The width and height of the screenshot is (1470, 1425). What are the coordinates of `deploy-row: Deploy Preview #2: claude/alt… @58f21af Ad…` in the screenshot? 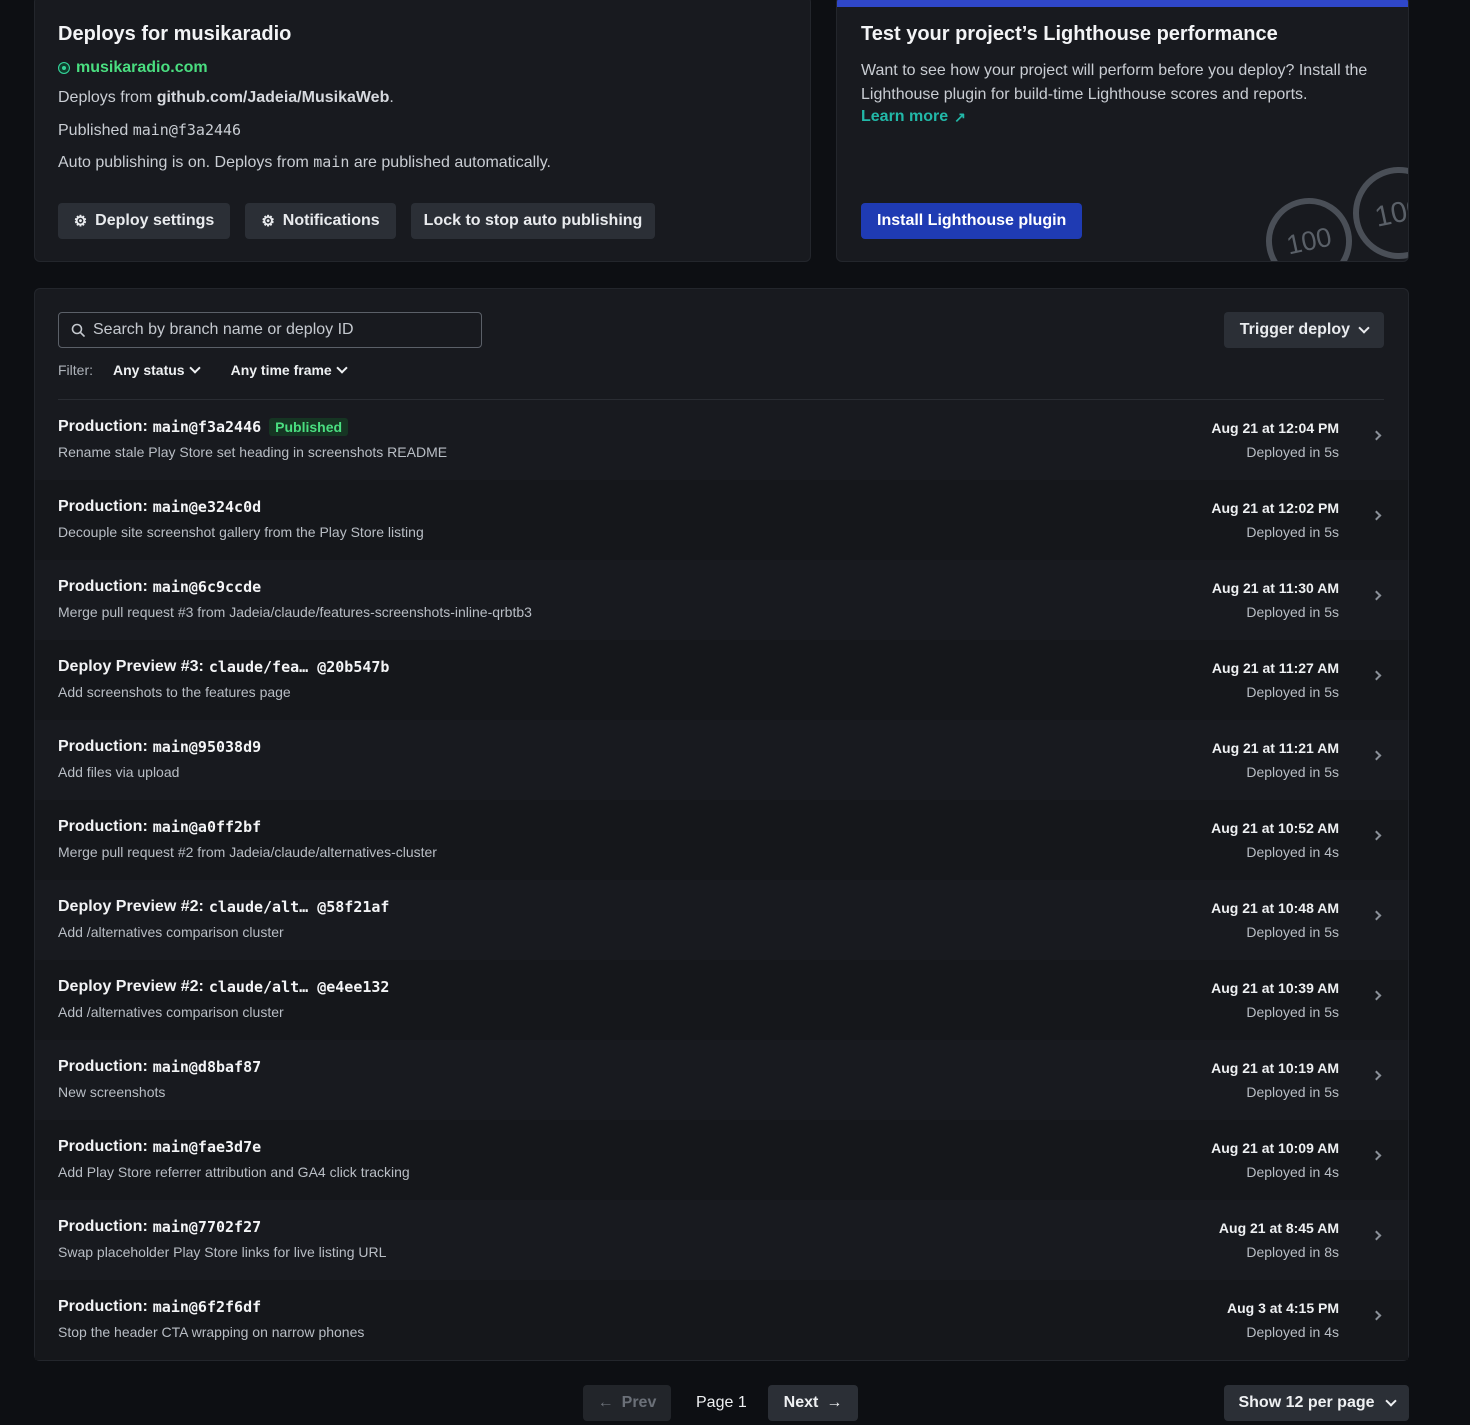 It's located at (721, 920).